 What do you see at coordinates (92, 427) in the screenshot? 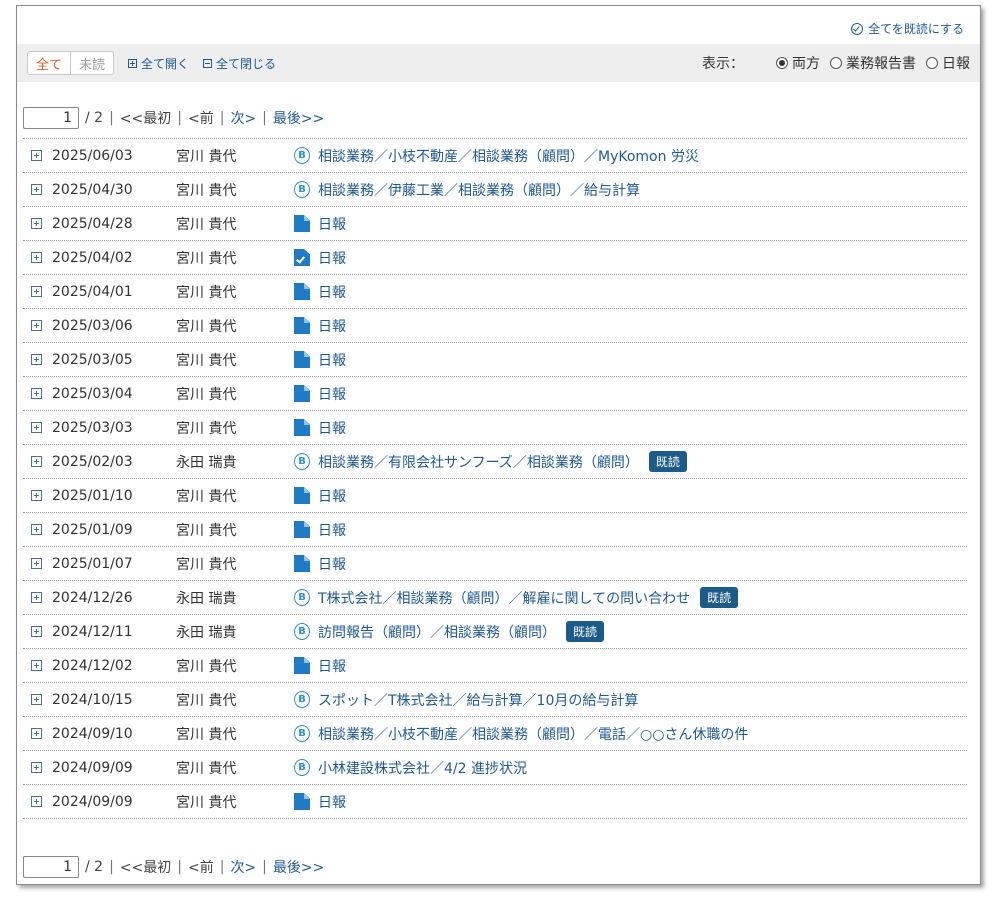
I see `row-date: 2025/03/03` at bounding box center [92, 427].